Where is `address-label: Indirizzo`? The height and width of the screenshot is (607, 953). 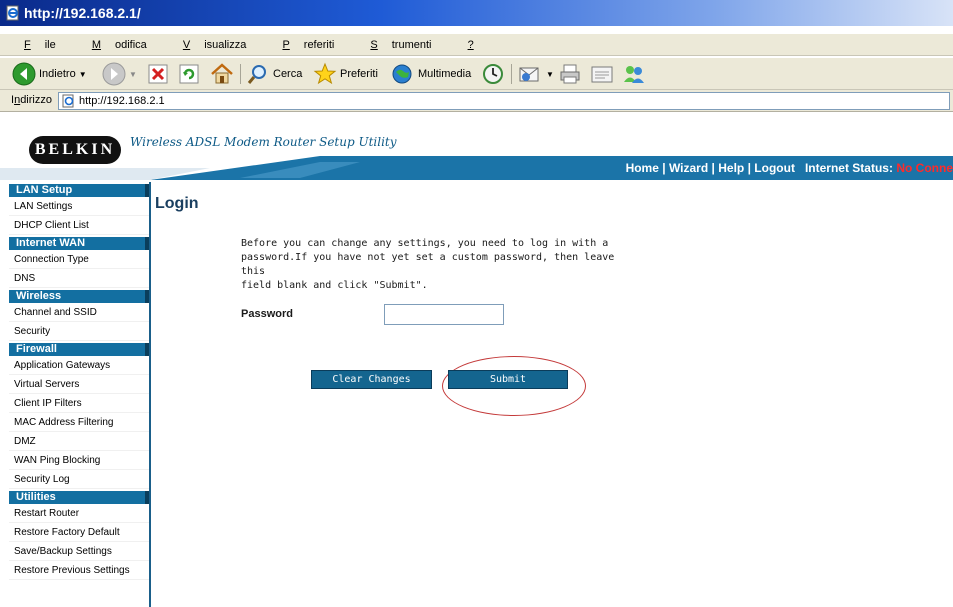
address-label: Indirizzo is located at coordinates (31, 100).